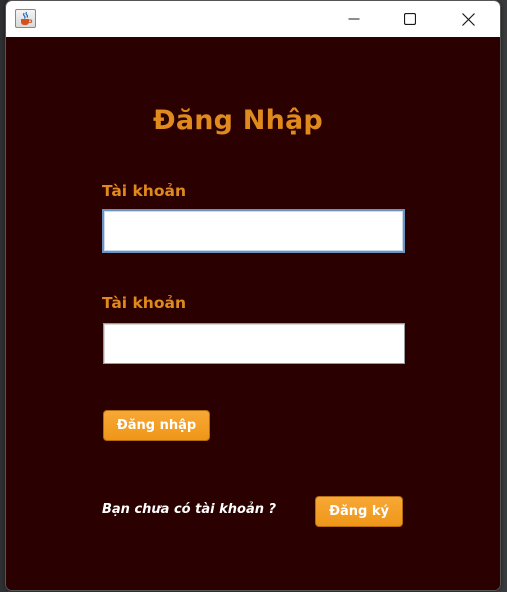  Describe the element at coordinates (359, 511) in the screenshot. I see `register-button: Đăng ký` at that location.